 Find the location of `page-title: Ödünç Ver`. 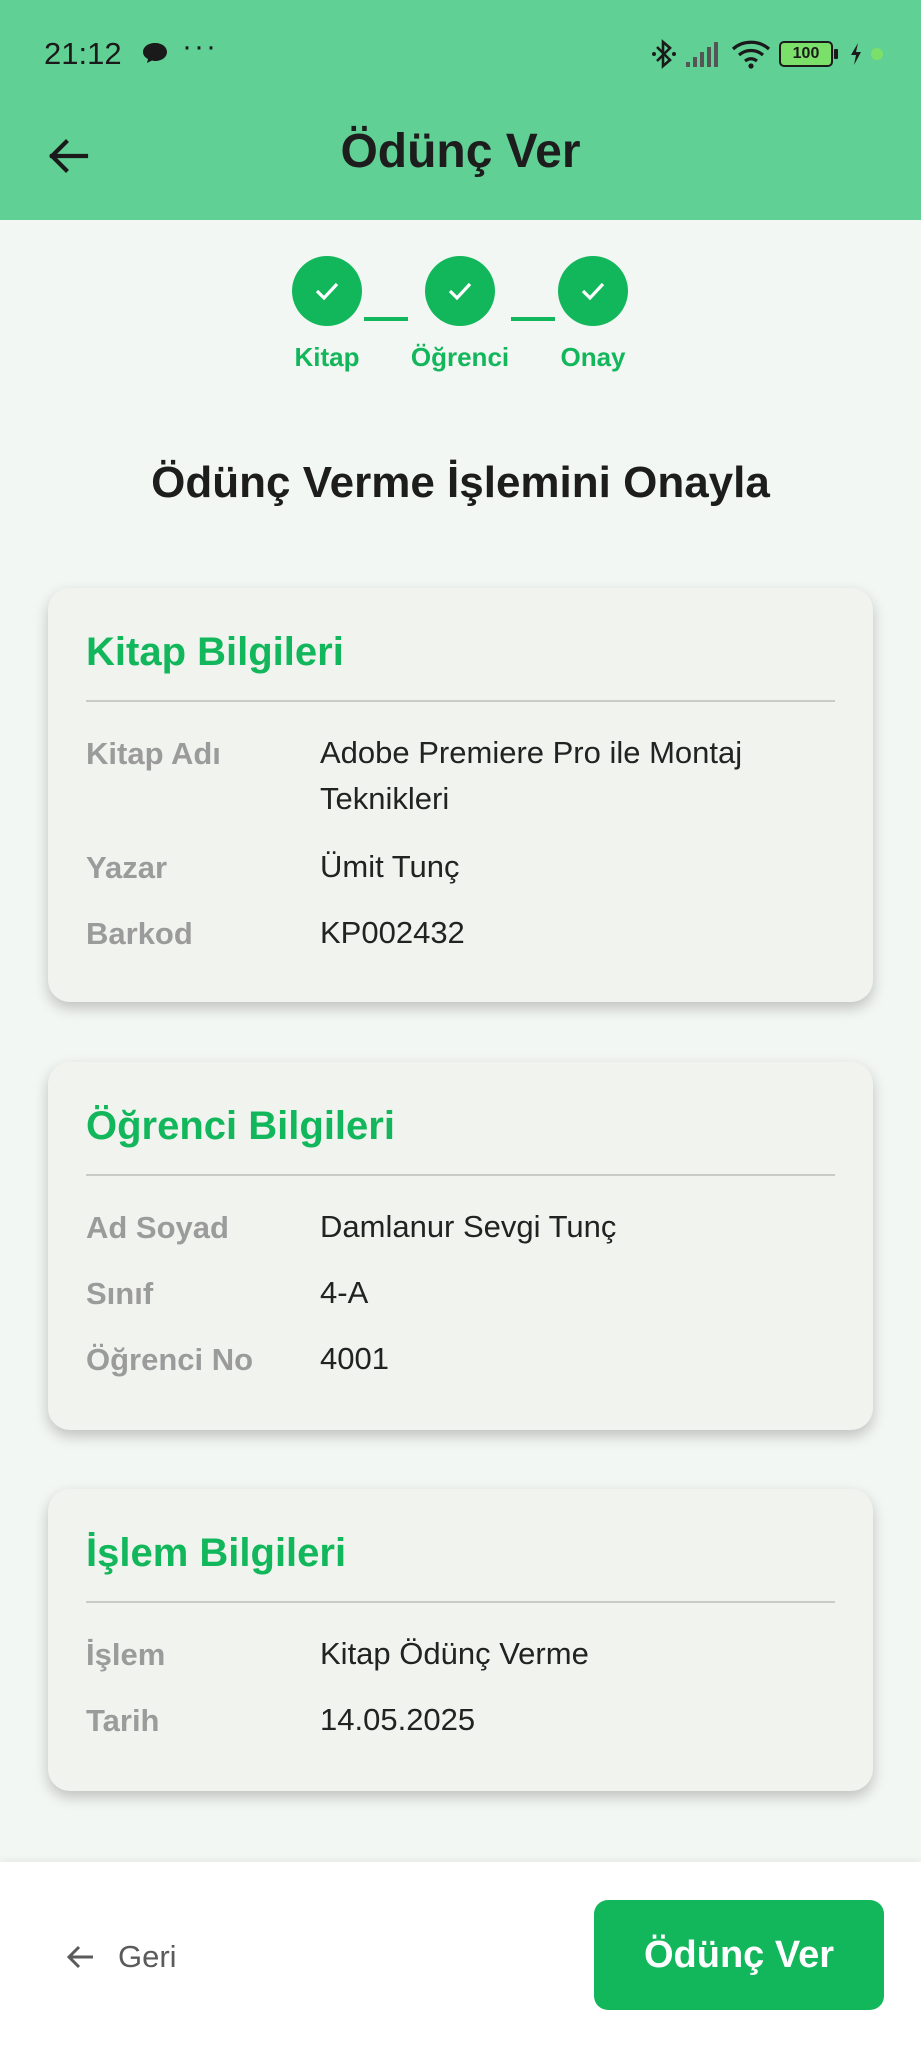

page-title: Ödünç Ver is located at coordinates (460, 151).